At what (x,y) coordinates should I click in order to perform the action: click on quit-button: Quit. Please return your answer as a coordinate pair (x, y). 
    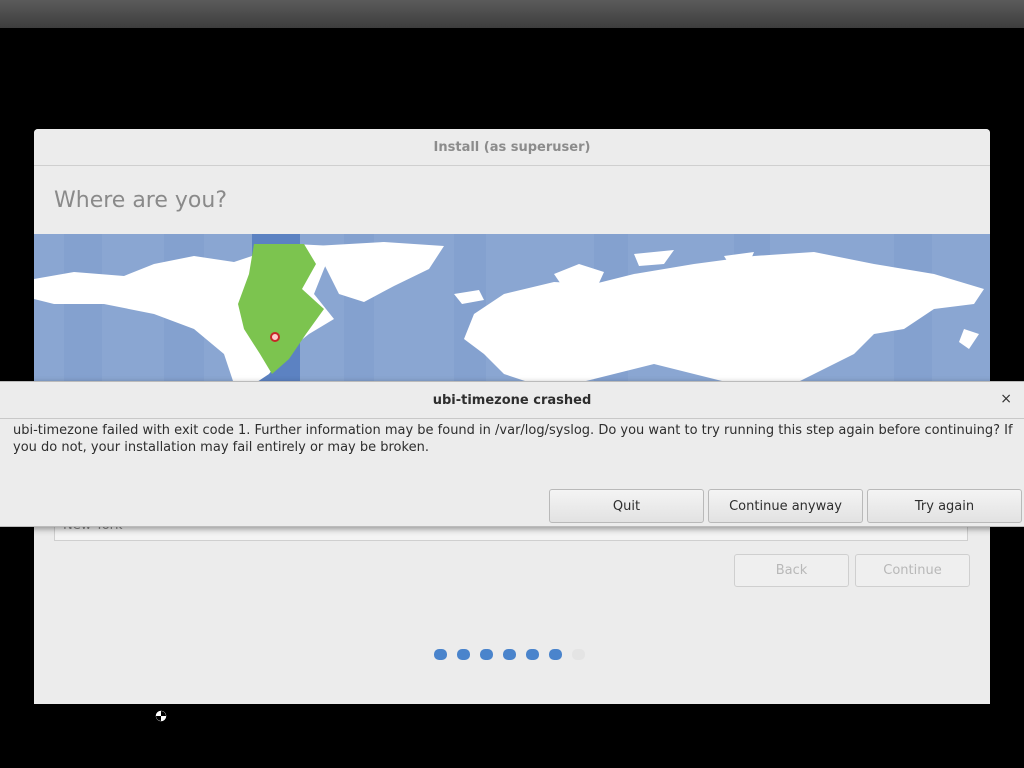
    Looking at the image, I should click on (626, 506).